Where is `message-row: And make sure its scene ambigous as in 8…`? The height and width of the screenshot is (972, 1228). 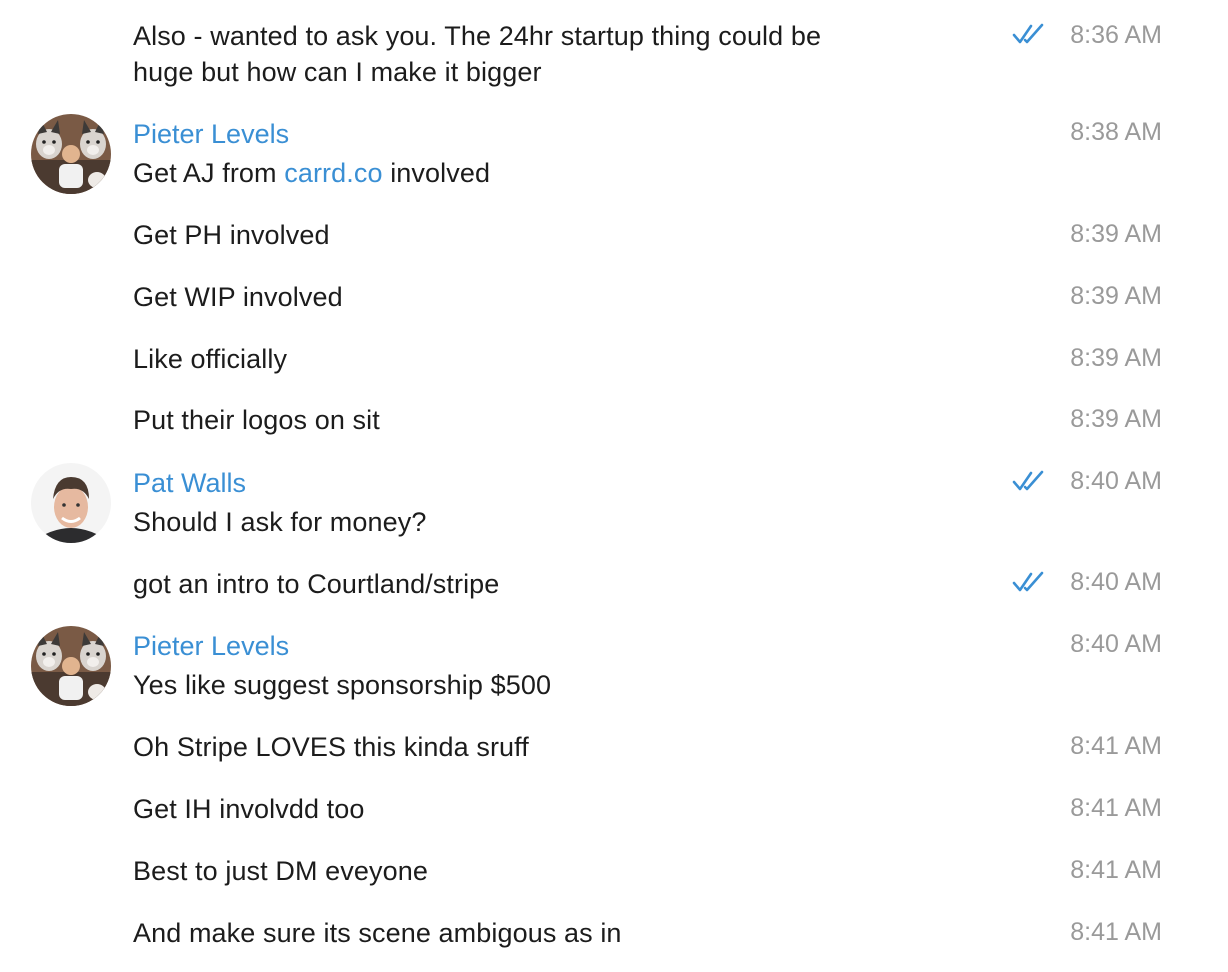 message-row: And make sure its scene ambigous as in 8… is located at coordinates (614, 934).